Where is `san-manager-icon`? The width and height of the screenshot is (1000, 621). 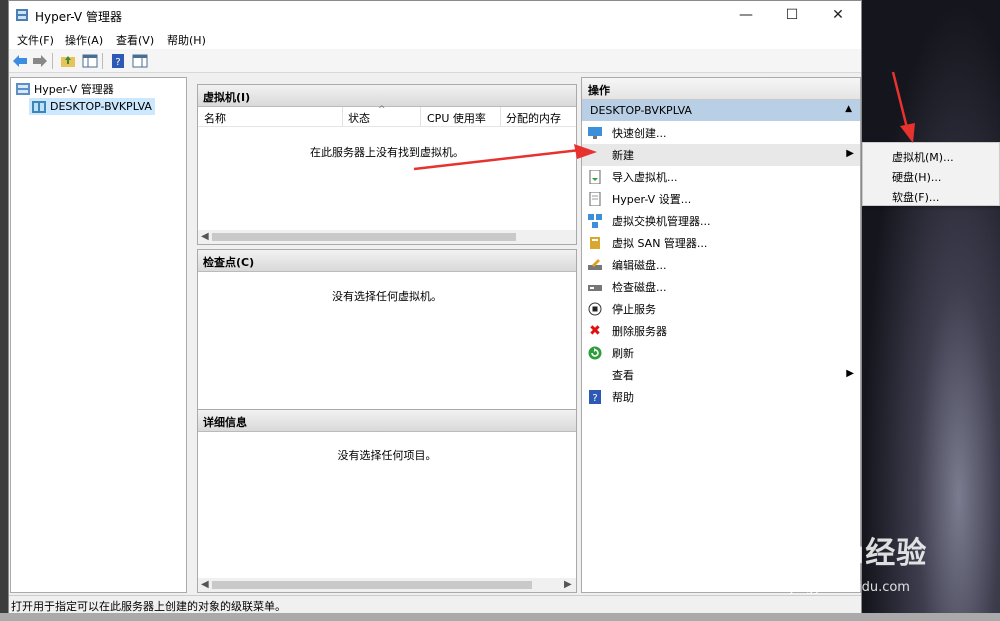
san-manager-icon is located at coordinates (595, 243).